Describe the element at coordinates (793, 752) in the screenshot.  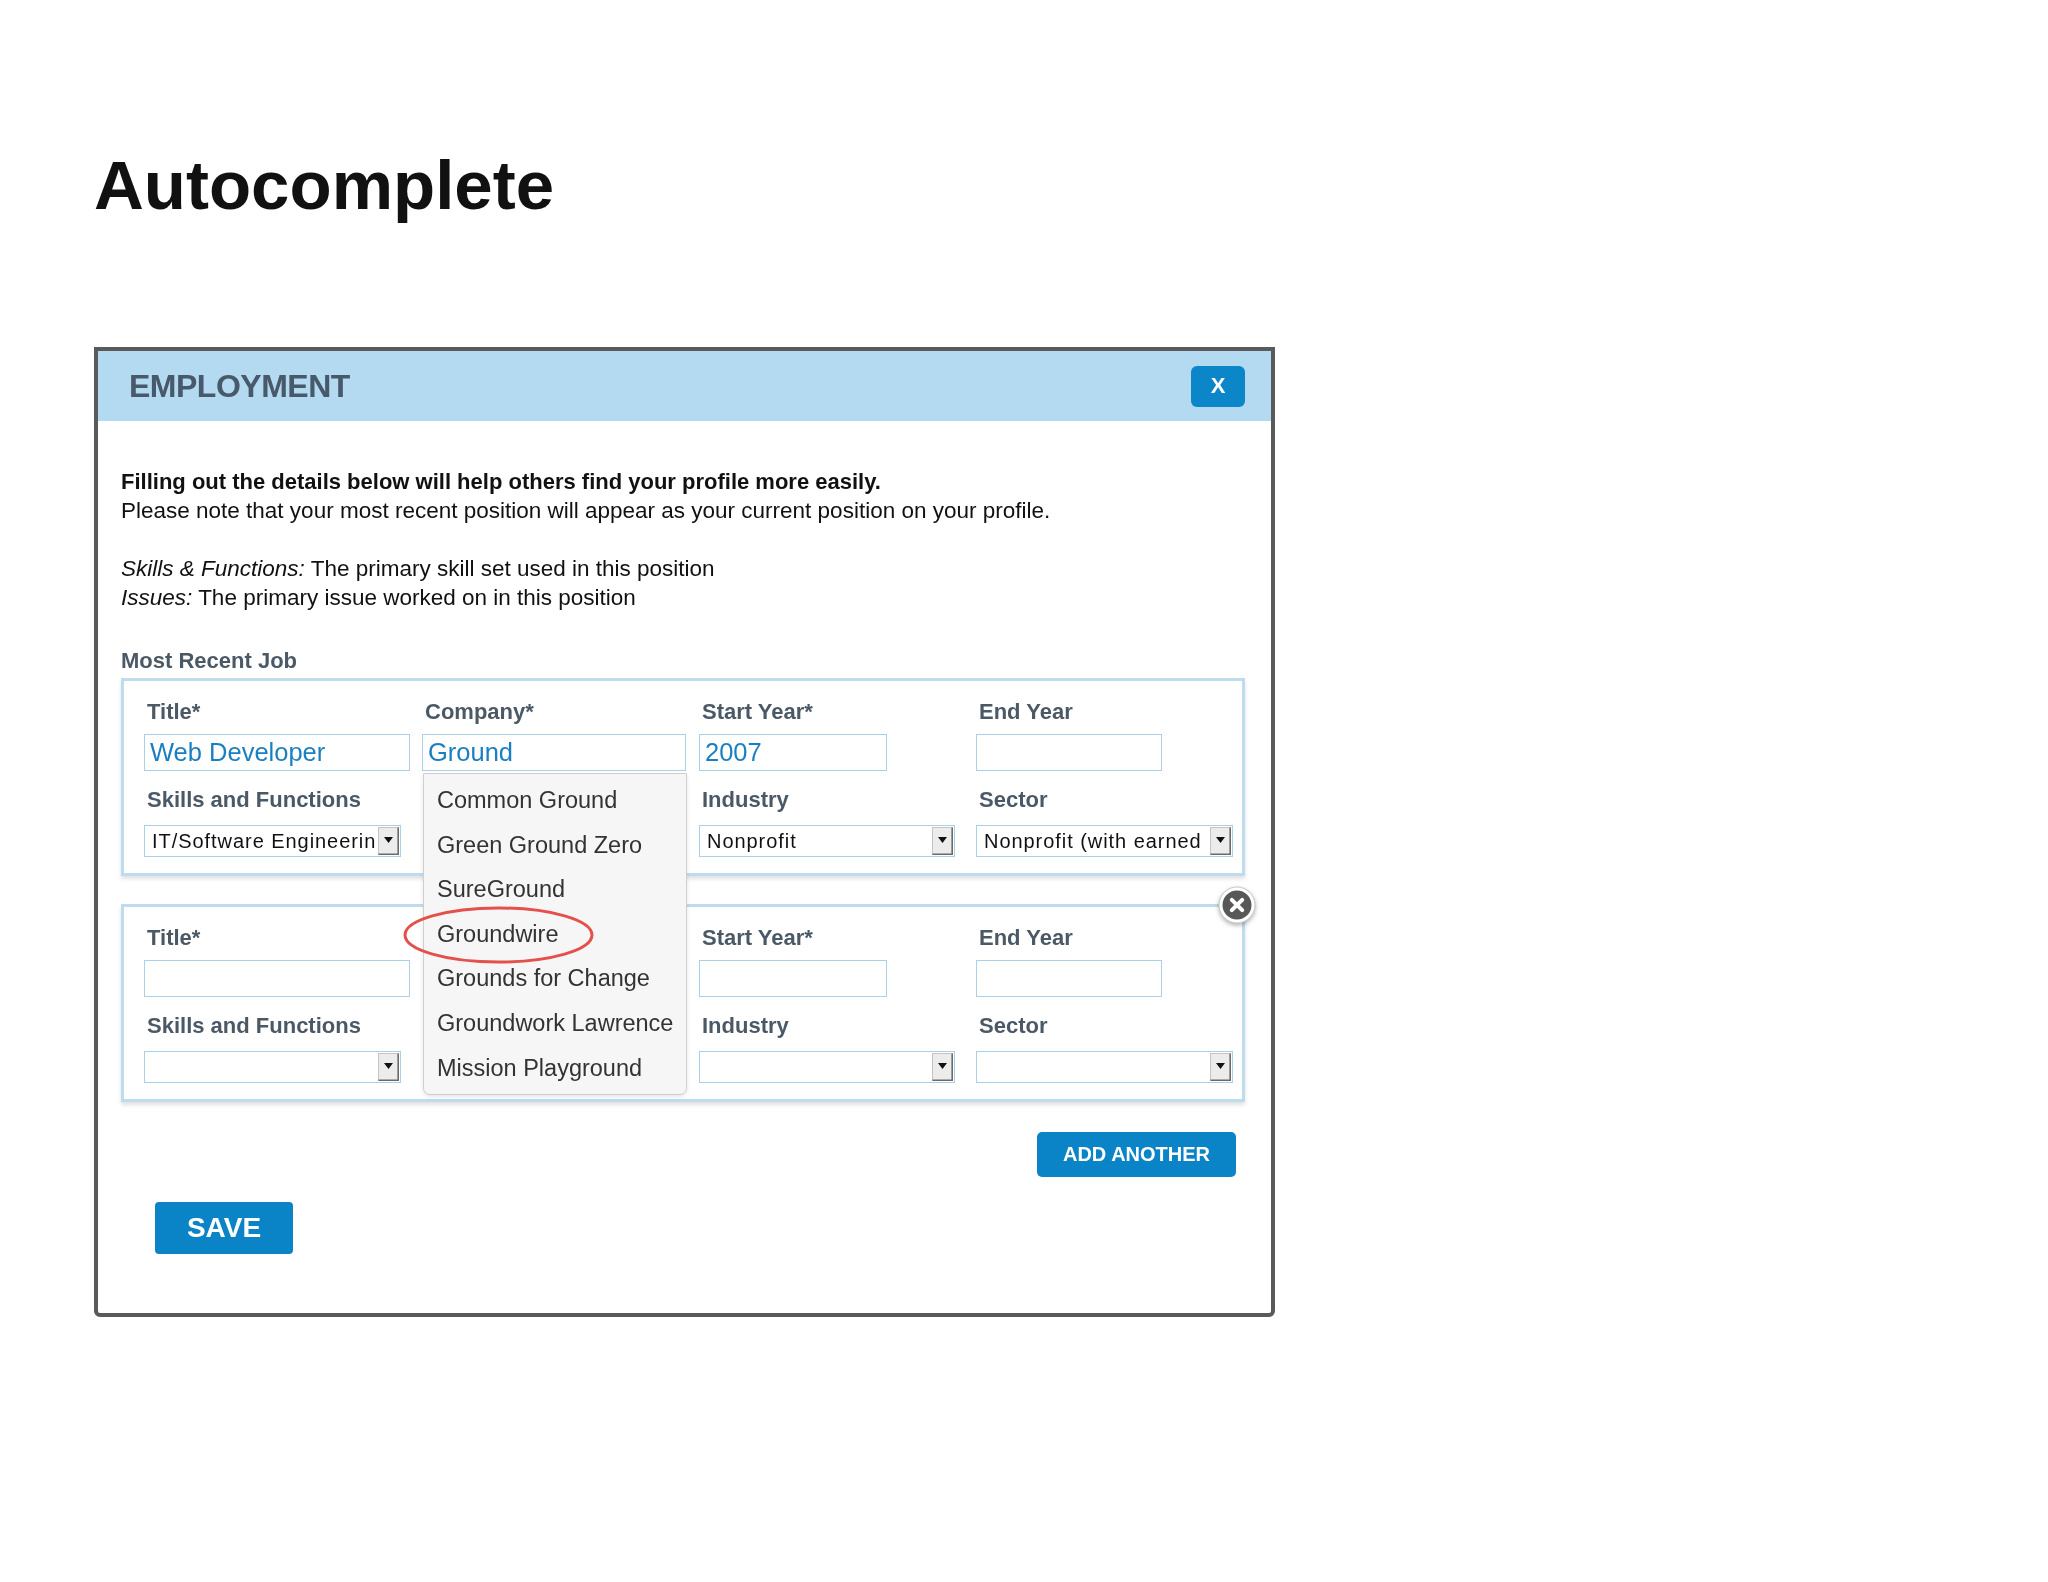
I see `text-input: 2007` at that location.